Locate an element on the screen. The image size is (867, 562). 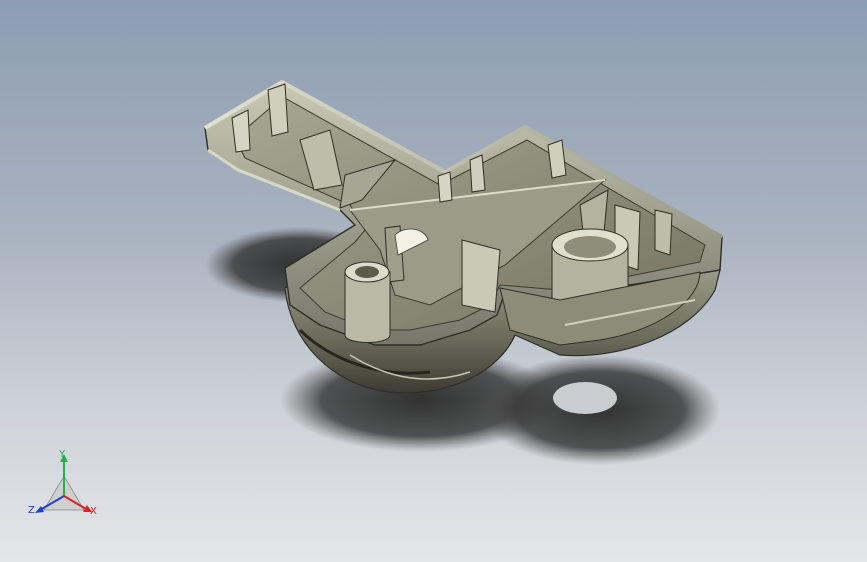
y-axis-label: Y is located at coordinates (62, 454).